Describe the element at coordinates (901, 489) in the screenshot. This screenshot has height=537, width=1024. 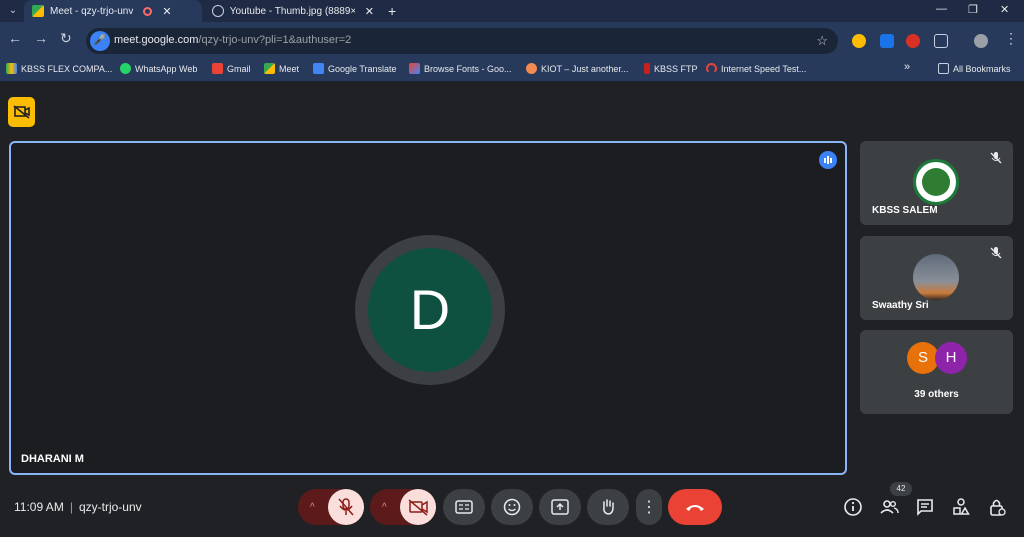
I see `participant-count-badge: 42` at that location.